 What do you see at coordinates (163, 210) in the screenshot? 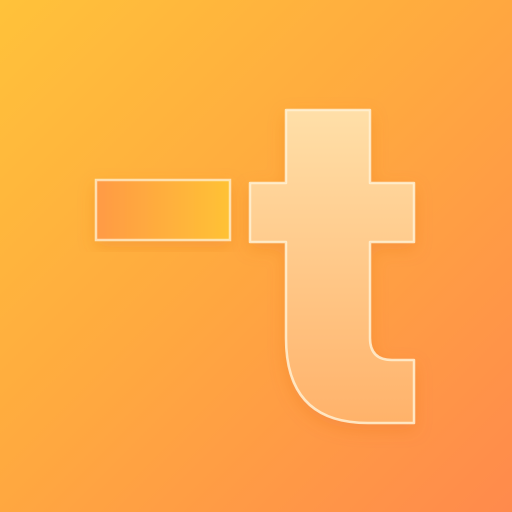
I see `dash-shape` at bounding box center [163, 210].